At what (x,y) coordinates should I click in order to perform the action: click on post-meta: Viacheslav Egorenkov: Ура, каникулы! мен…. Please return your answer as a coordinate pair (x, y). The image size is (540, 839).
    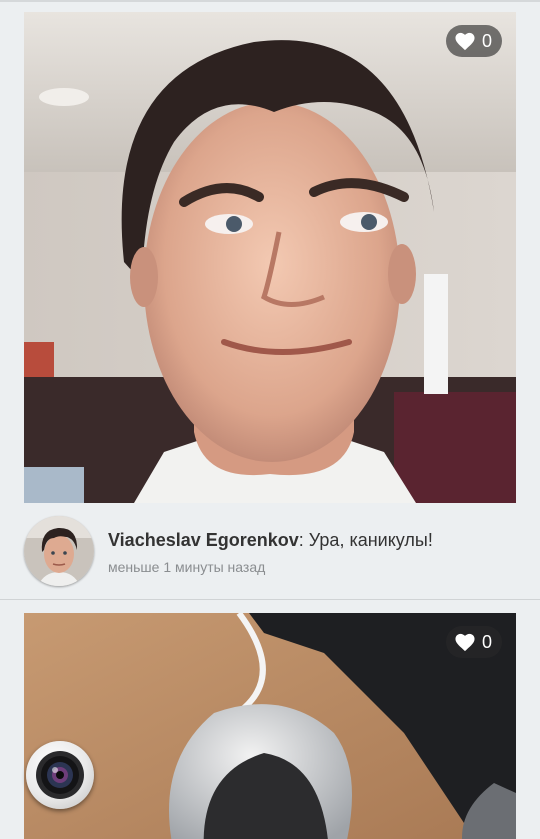
    Looking at the image, I should click on (270, 552).